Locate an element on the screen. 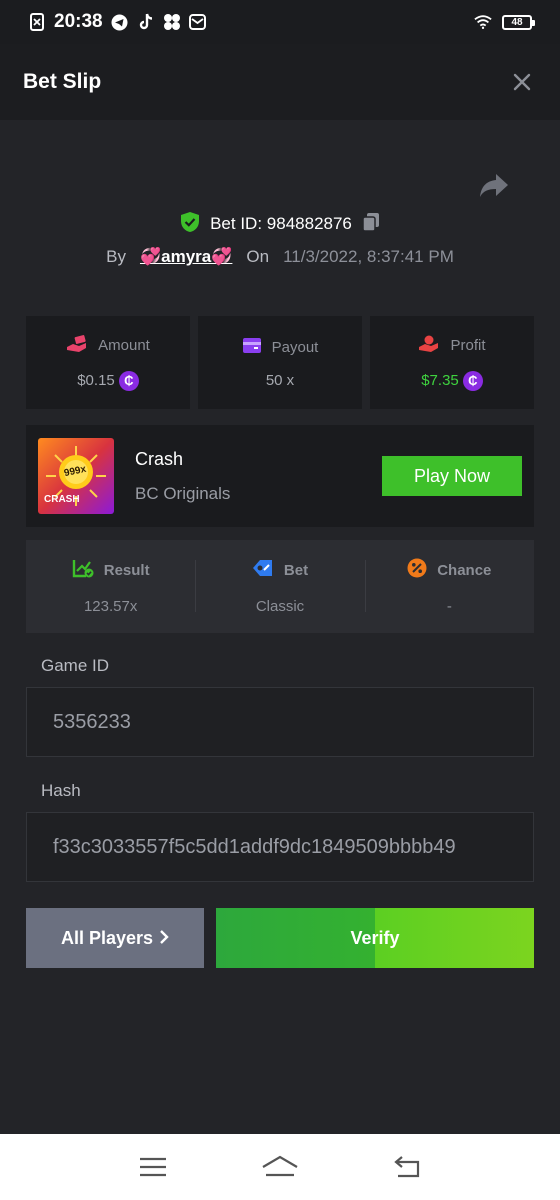 This screenshot has width=560, height=1200. stat-profit: Profit $7.35 ₵ is located at coordinates (452, 362).